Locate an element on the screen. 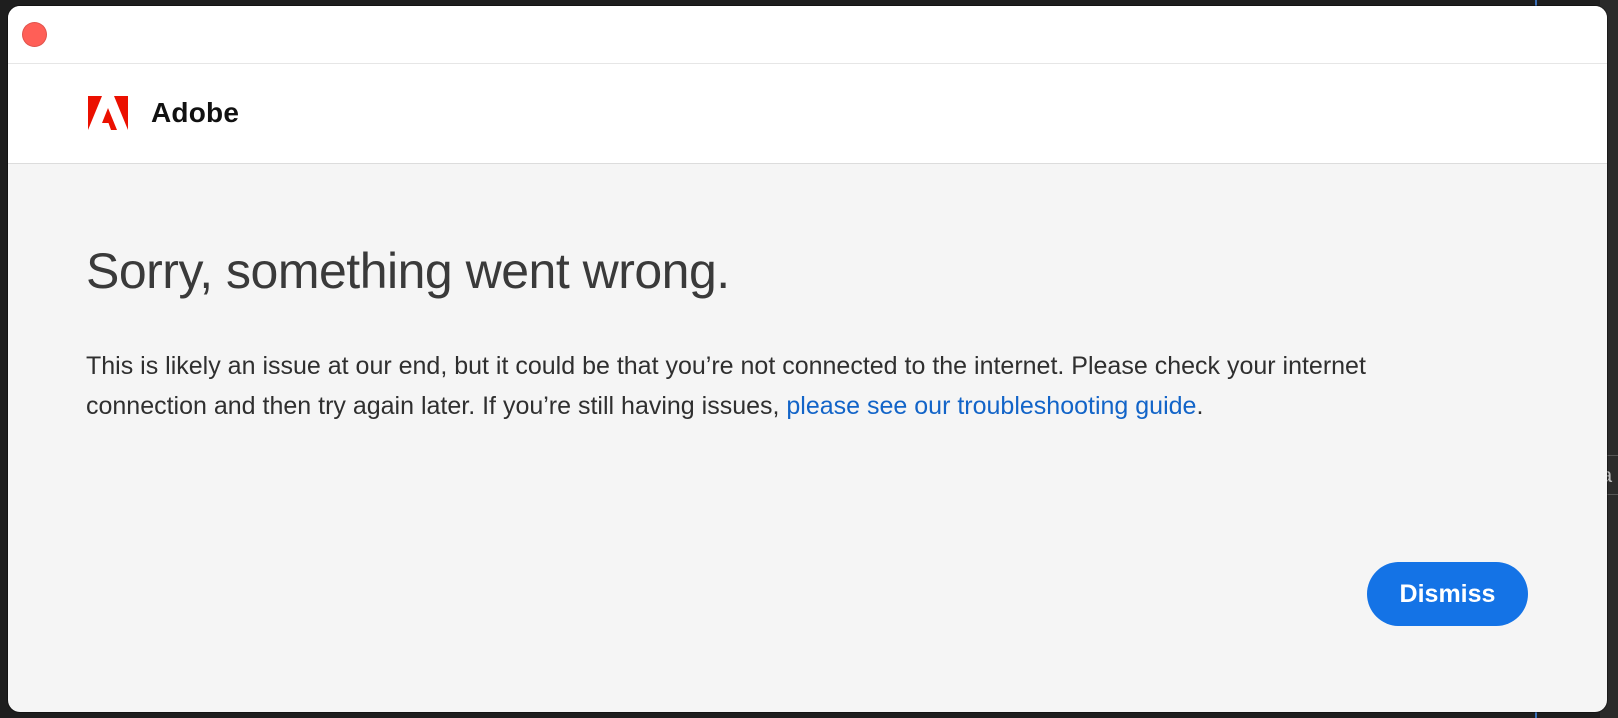  dismiss-button: Dismiss is located at coordinates (1447, 594).